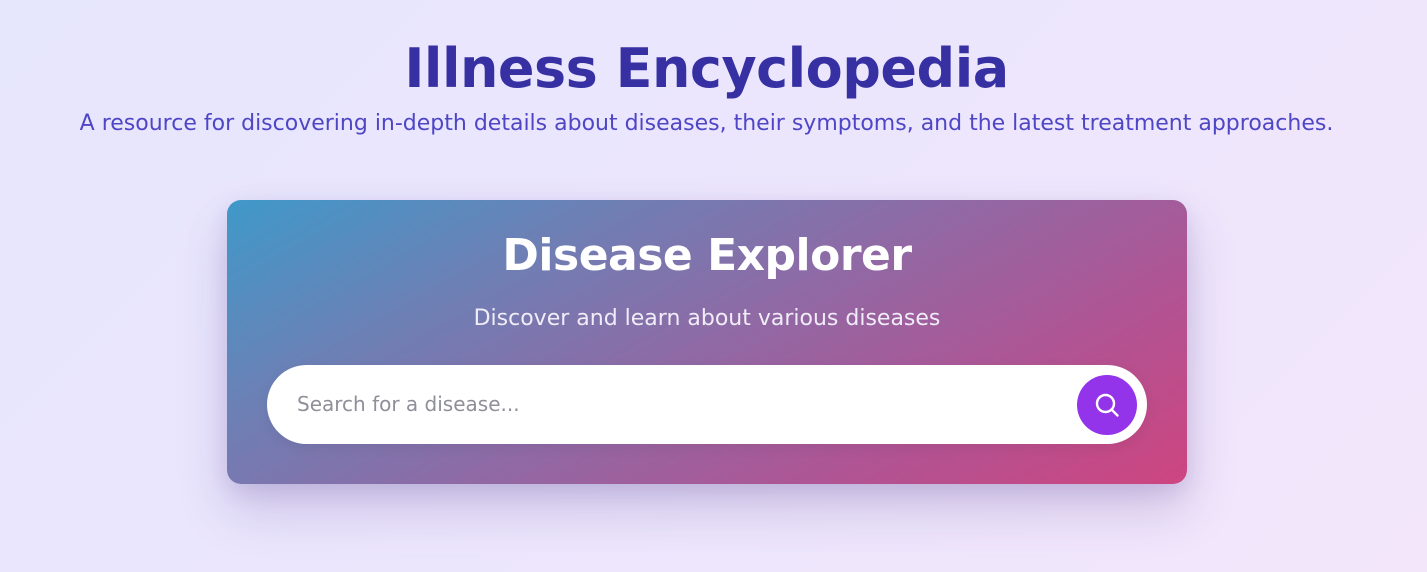 The height and width of the screenshot is (572, 1427). What do you see at coordinates (707, 255) in the screenshot?
I see `explorer-title: Disease Explorer` at bounding box center [707, 255].